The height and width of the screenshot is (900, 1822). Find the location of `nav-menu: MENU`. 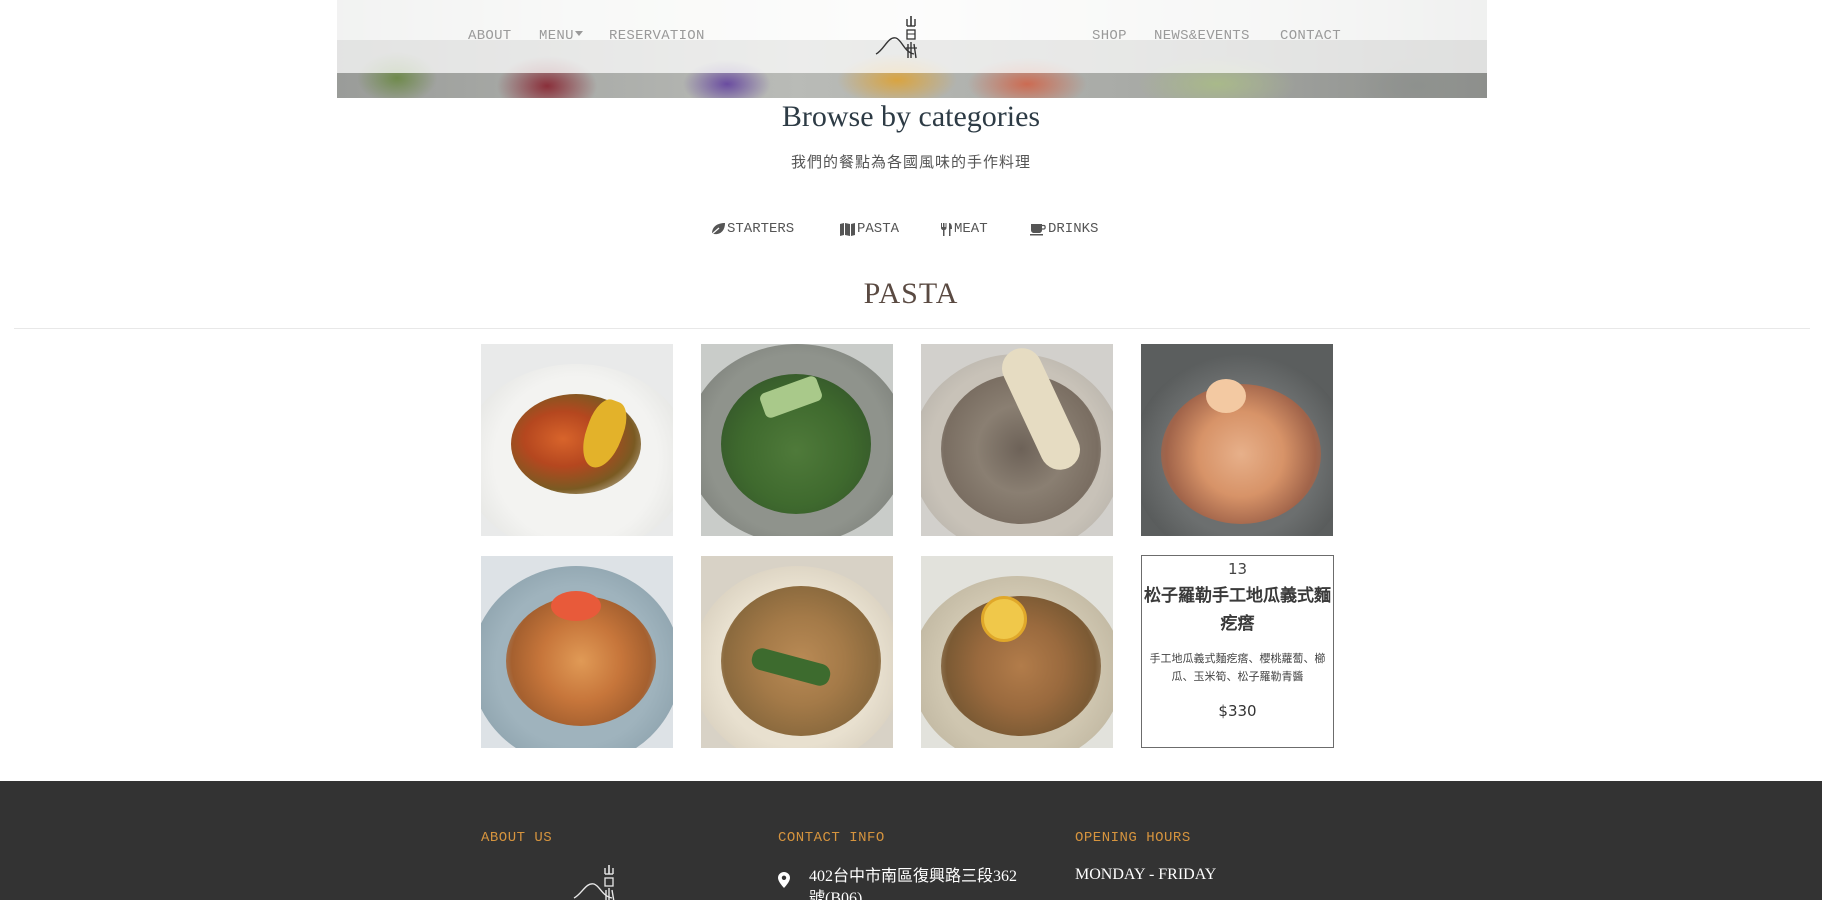

nav-menu: MENU is located at coordinates (561, 36).